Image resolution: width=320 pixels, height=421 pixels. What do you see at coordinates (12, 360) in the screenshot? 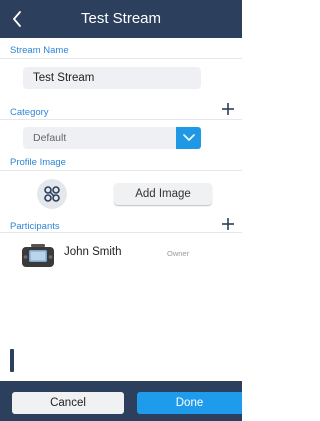
I see `drag-handle` at bounding box center [12, 360].